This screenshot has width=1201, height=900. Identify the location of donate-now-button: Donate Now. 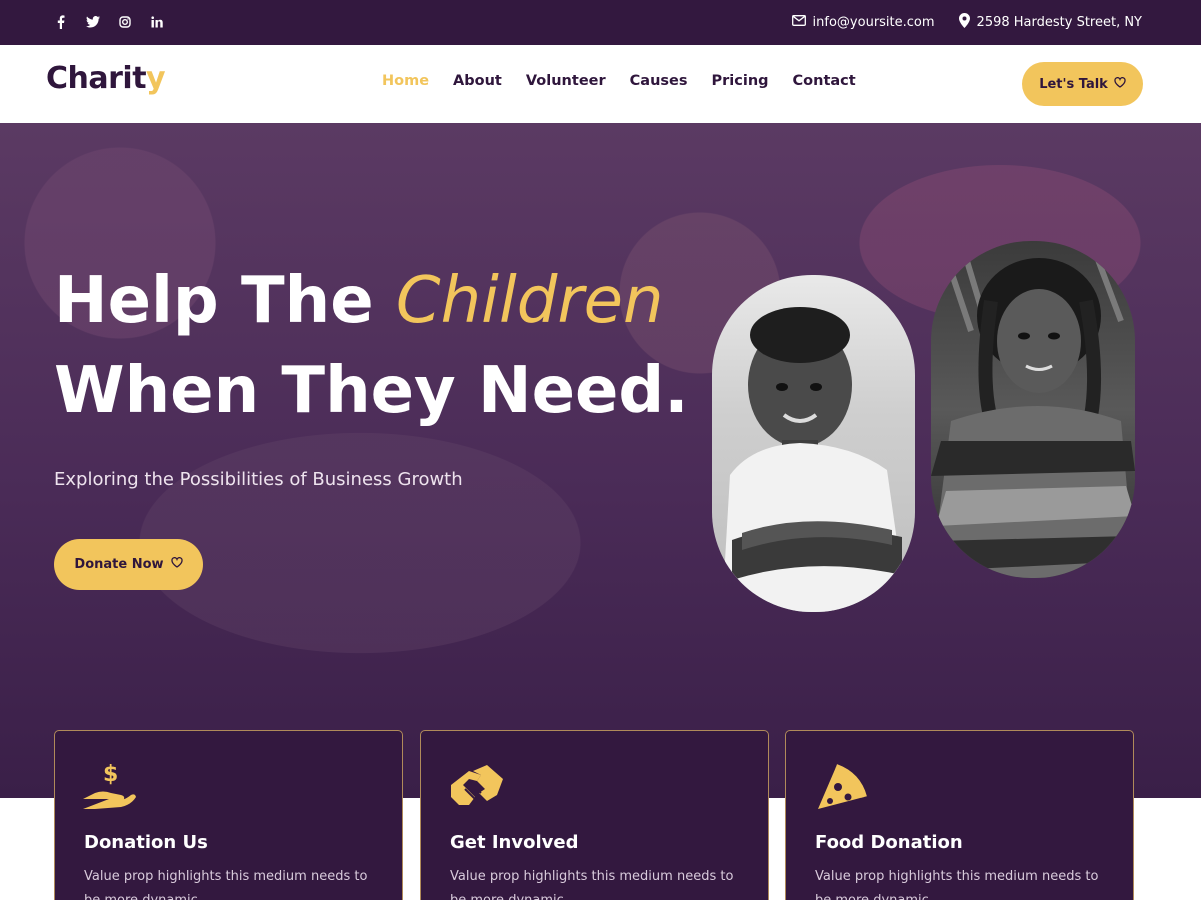
(128, 564).